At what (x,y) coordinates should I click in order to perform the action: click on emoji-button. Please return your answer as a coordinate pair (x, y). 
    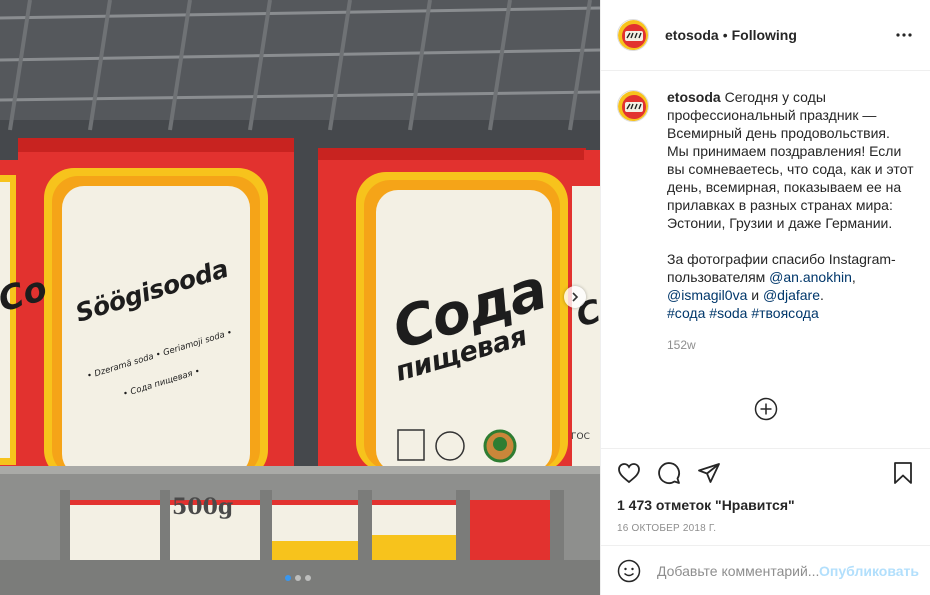
    Looking at the image, I should click on (629, 571).